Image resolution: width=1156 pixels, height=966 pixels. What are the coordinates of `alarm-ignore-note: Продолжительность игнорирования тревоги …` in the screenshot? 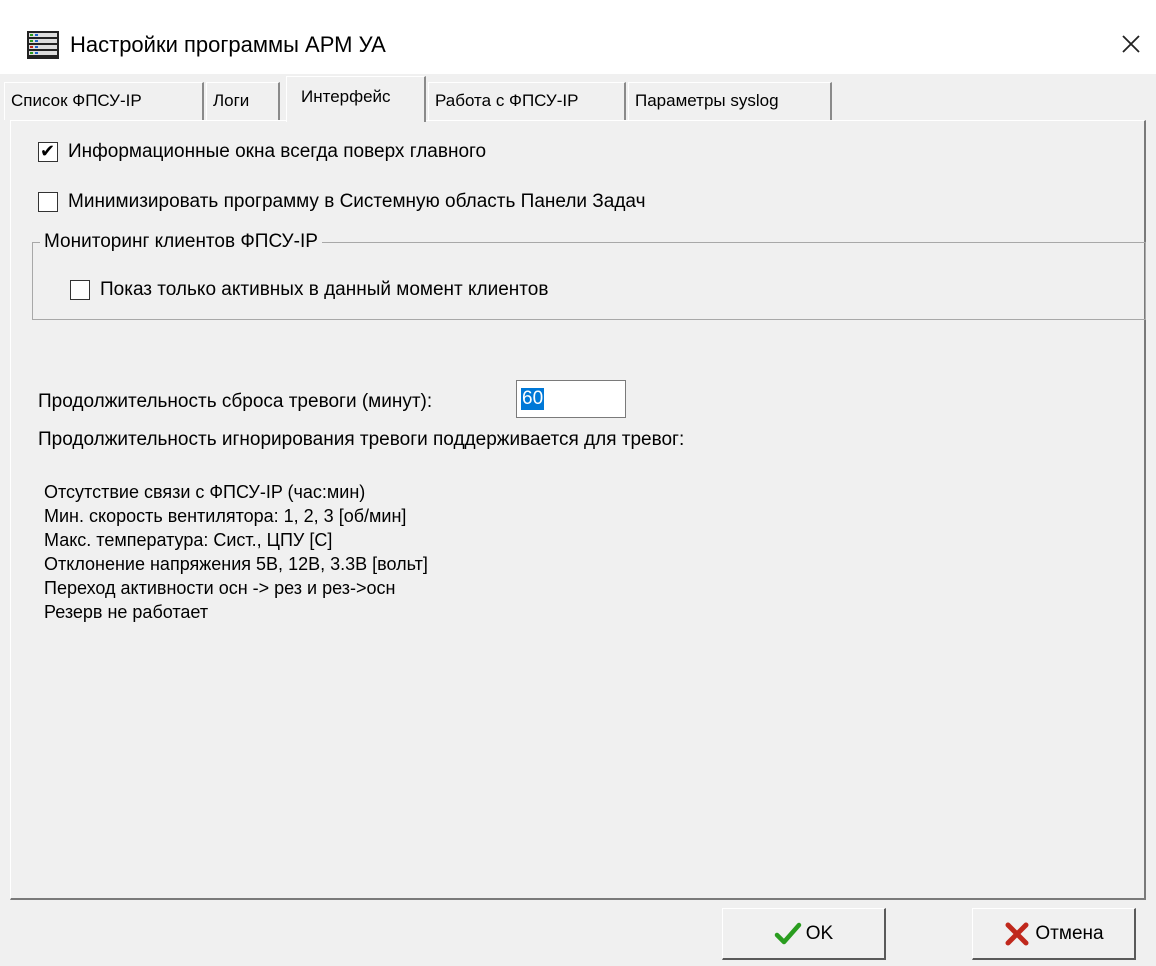 It's located at (361, 439).